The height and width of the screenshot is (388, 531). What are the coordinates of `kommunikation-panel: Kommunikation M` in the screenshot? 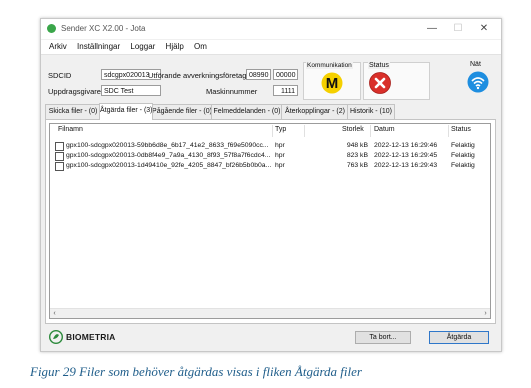 It's located at (332, 81).